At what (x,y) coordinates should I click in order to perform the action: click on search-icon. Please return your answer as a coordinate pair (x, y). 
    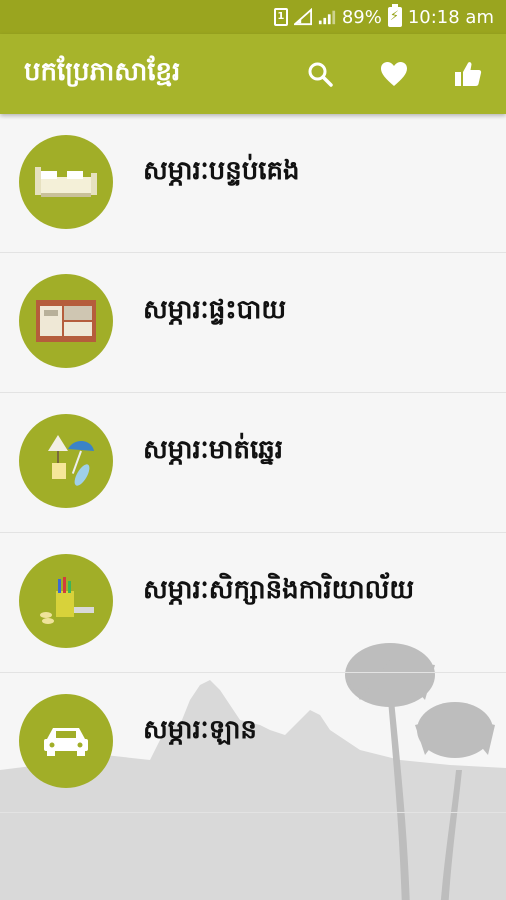
    Looking at the image, I should click on (320, 74).